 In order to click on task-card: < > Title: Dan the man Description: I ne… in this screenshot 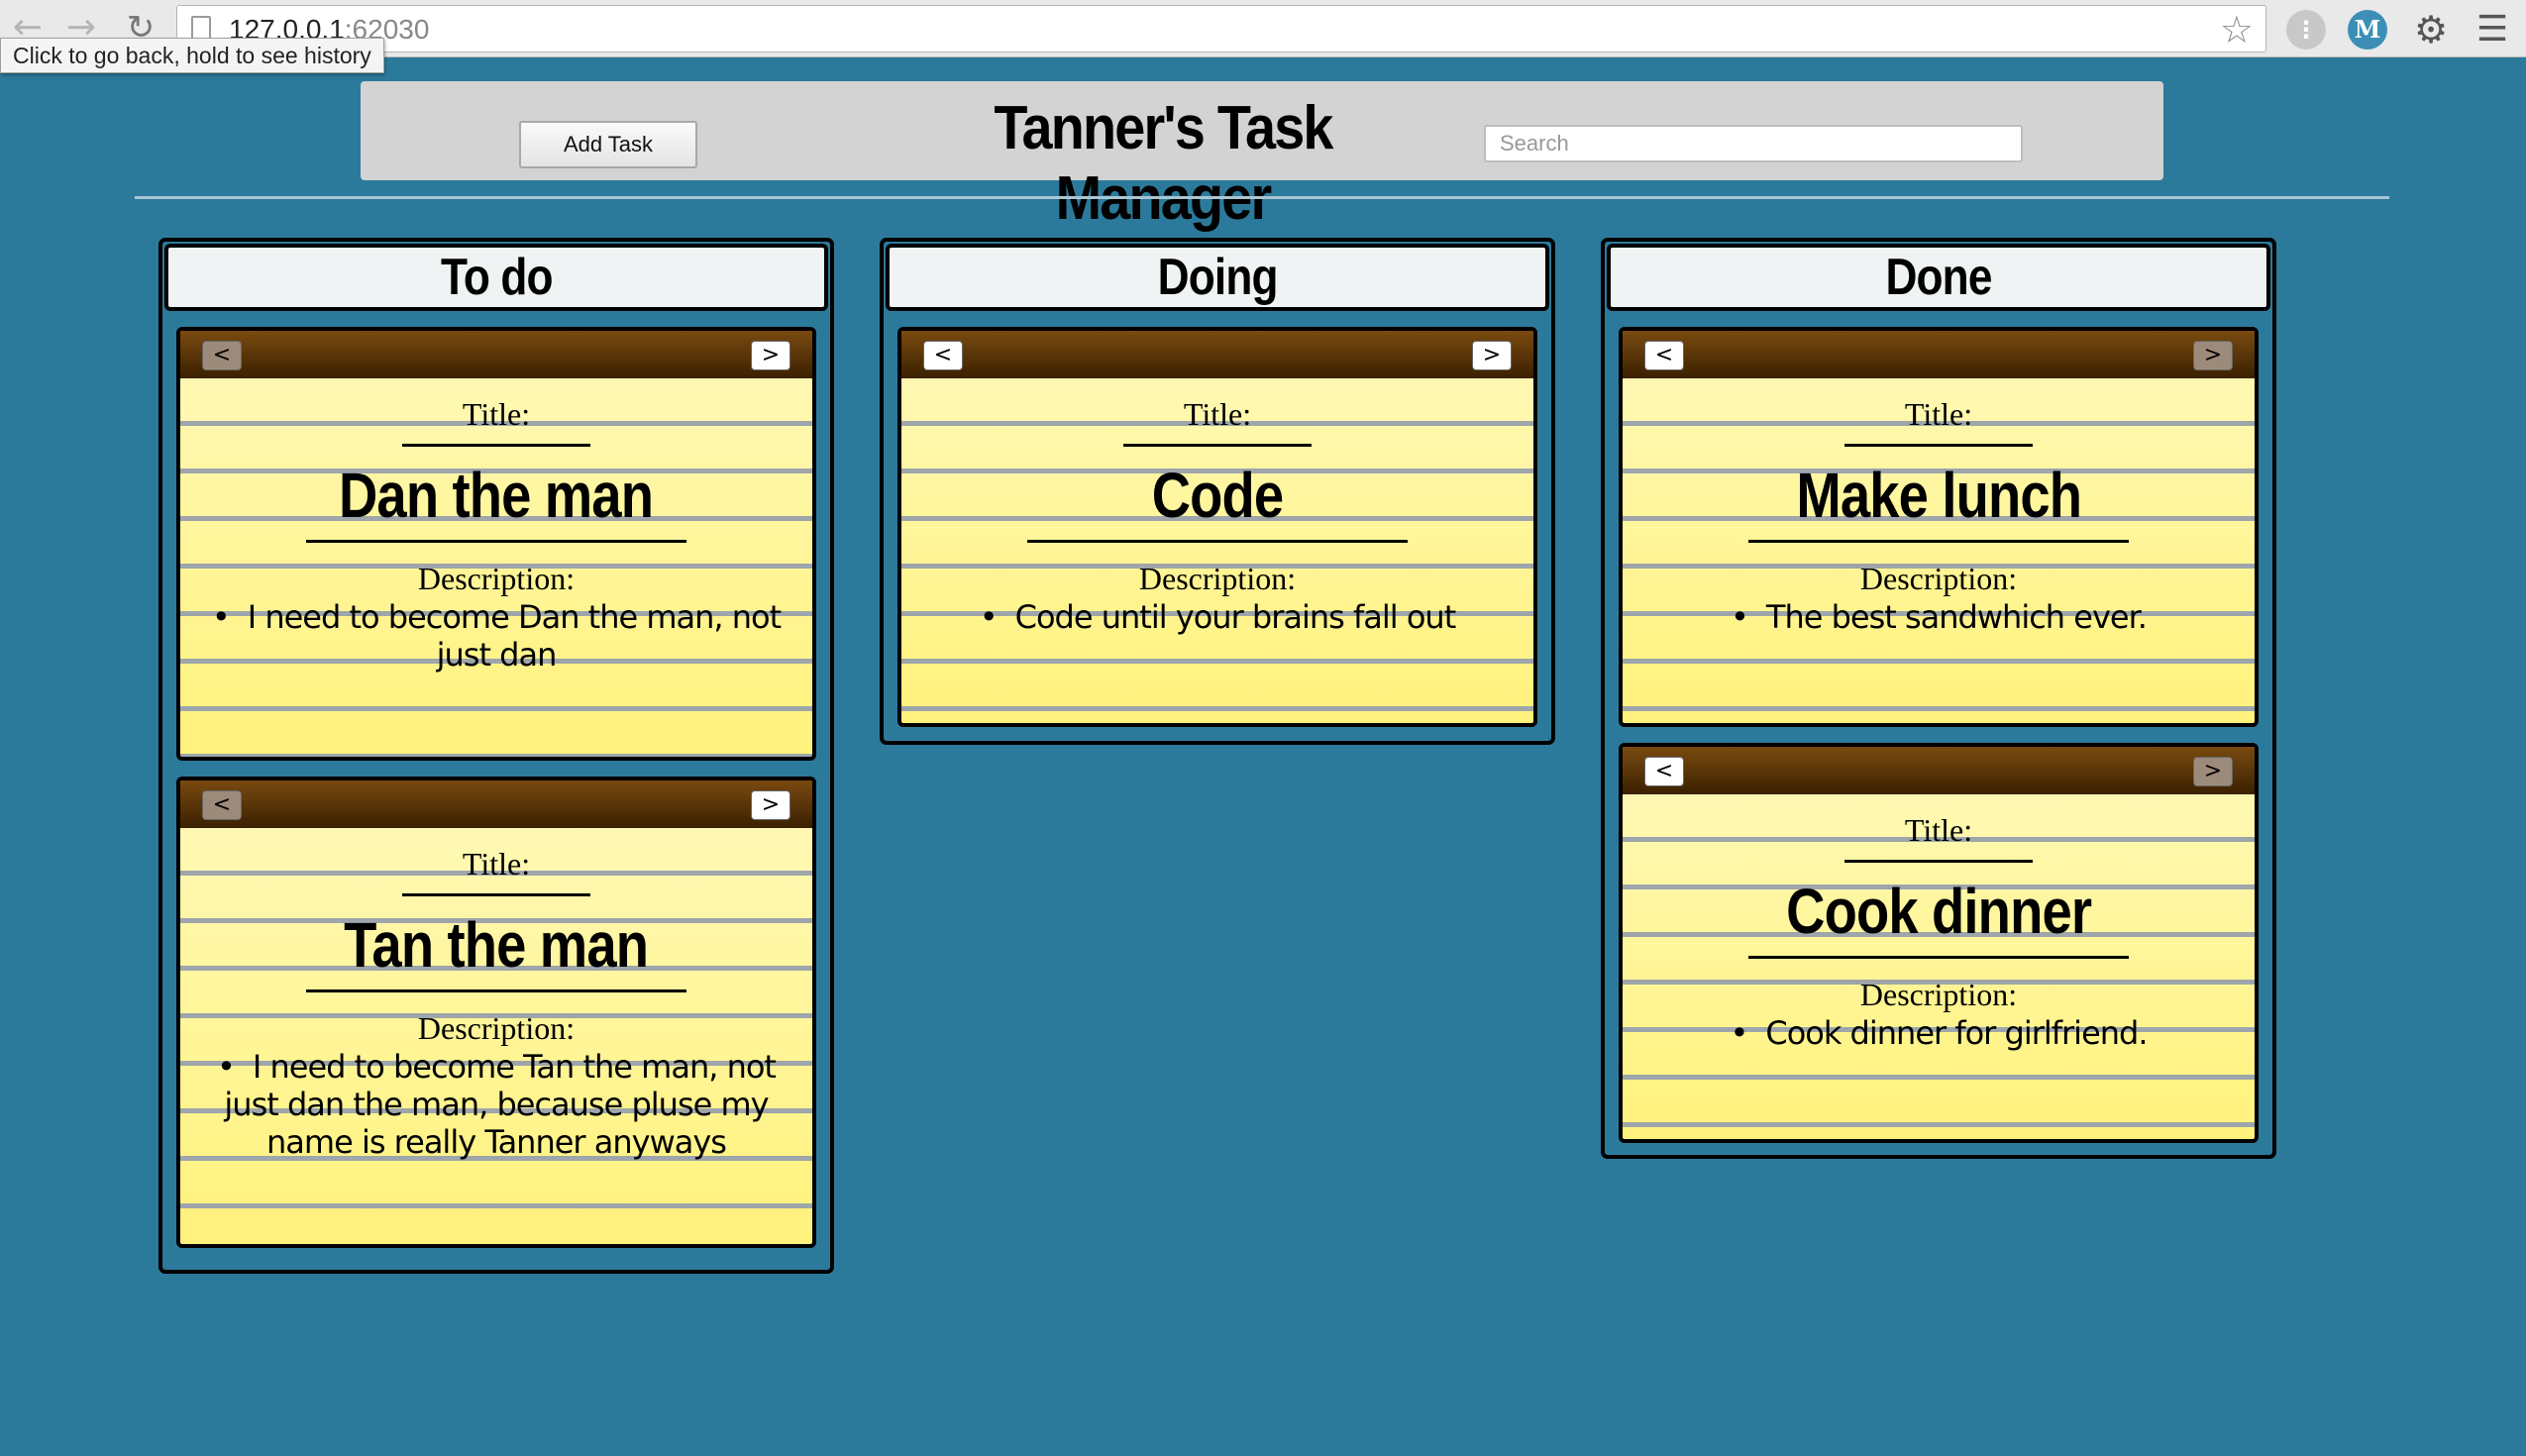, I will do `click(496, 544)`.